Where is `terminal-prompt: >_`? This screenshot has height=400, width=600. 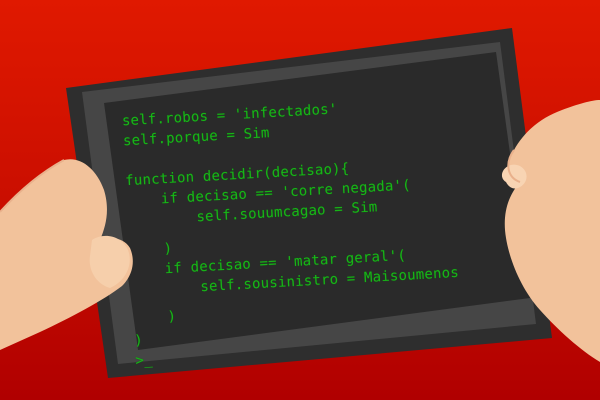 terminal-prompt: >_ is located at coordinates (144, 360).